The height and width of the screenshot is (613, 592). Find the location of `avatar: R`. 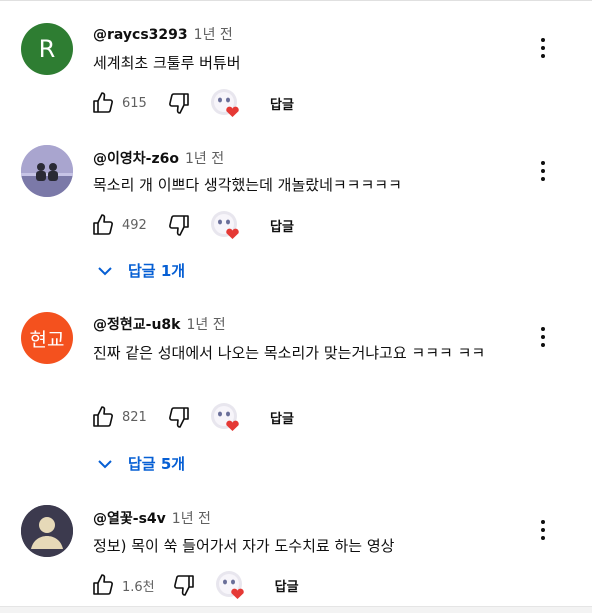

avatar: R is located at coordinates (47, 49).